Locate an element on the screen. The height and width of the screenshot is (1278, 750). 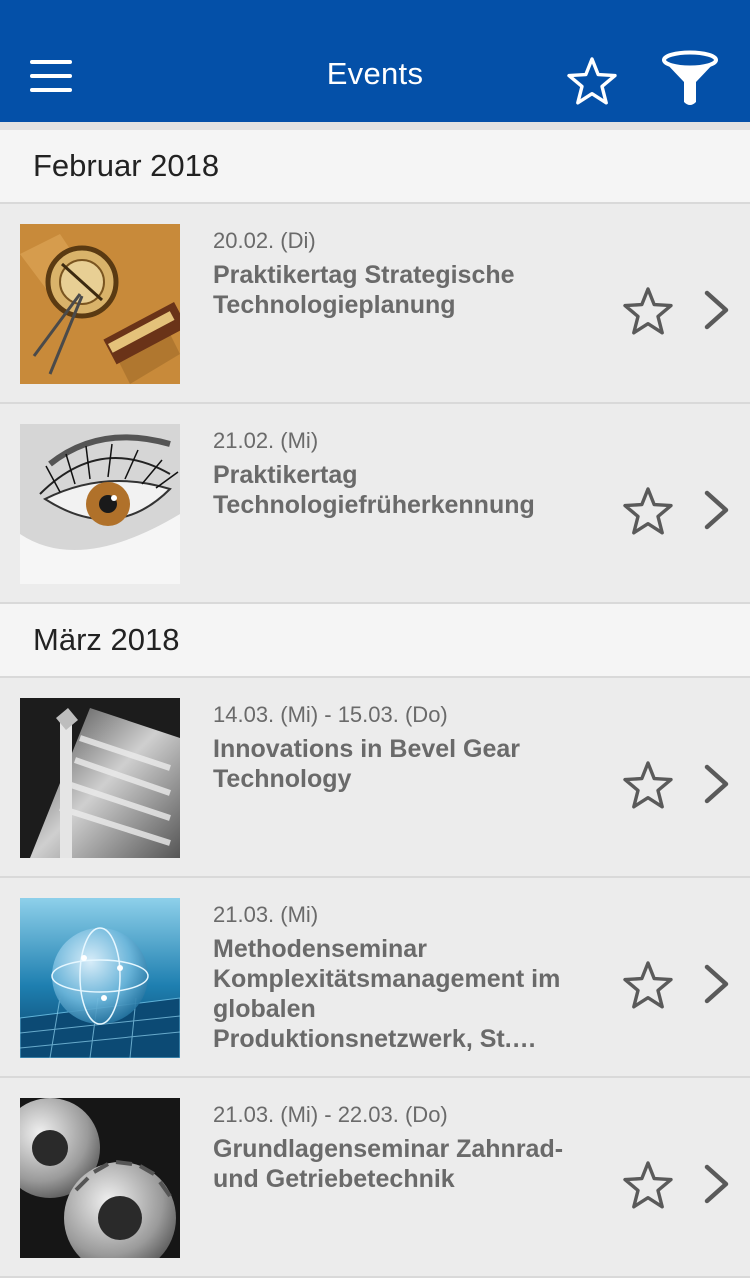
eye-image is located at coordinates (100, 504).